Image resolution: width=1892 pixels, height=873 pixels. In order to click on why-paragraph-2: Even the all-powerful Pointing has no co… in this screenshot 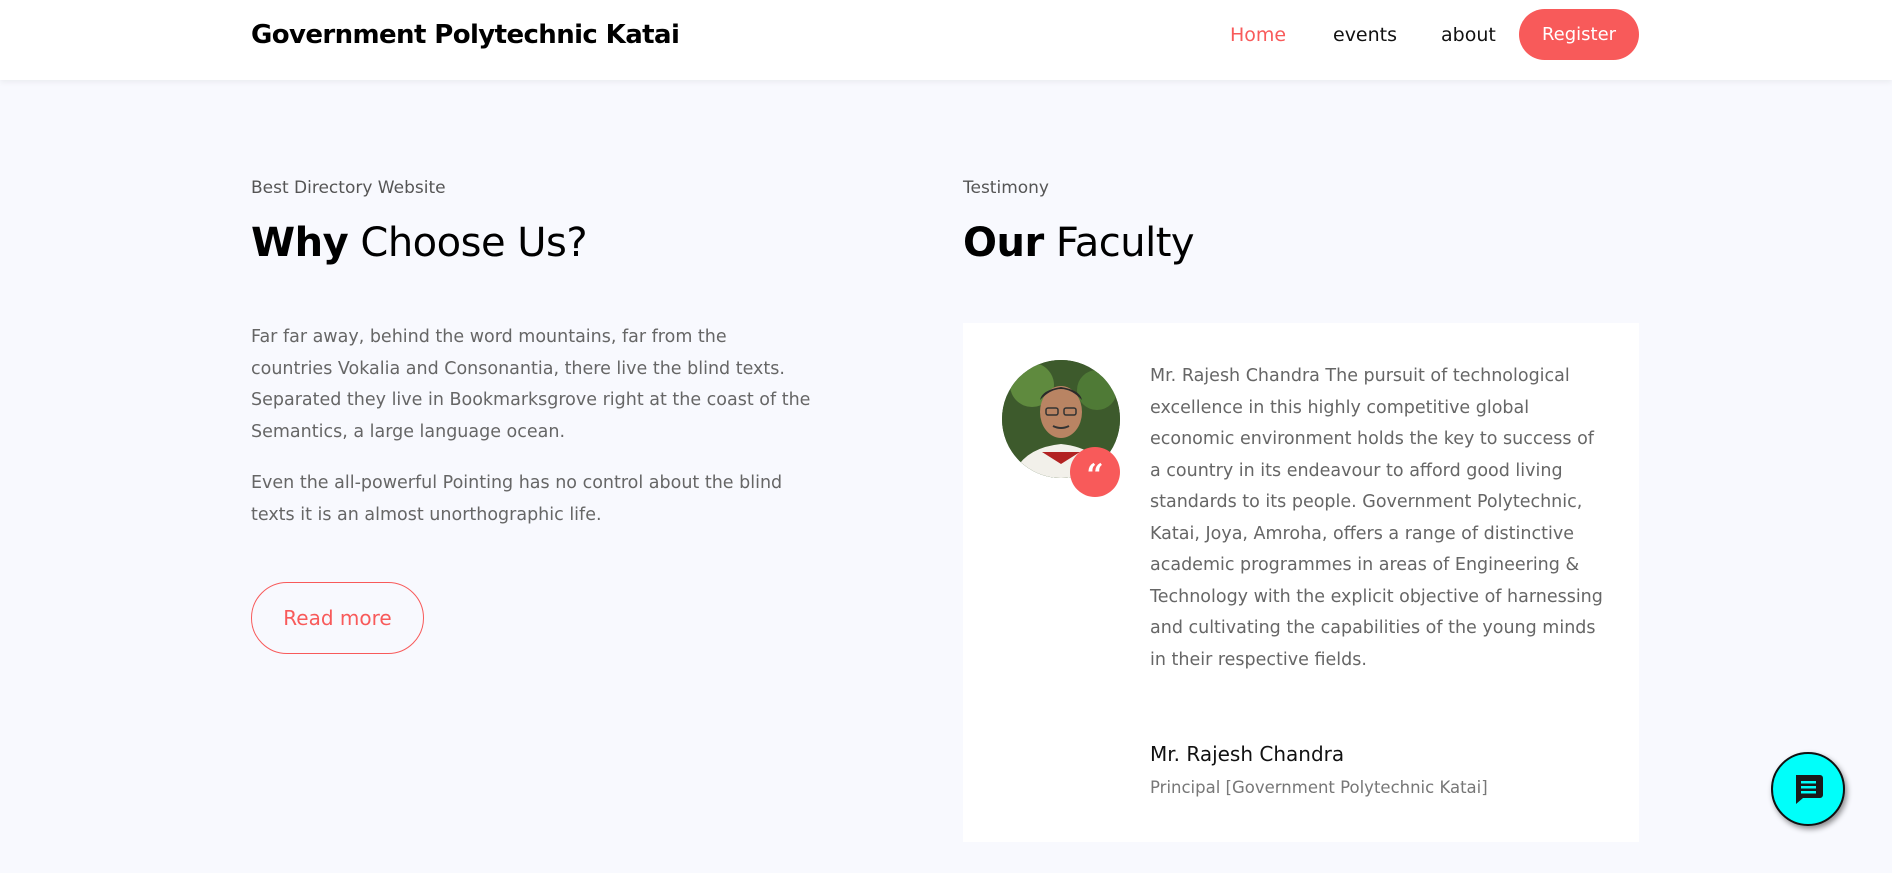, I will do `click(517, 499)`.